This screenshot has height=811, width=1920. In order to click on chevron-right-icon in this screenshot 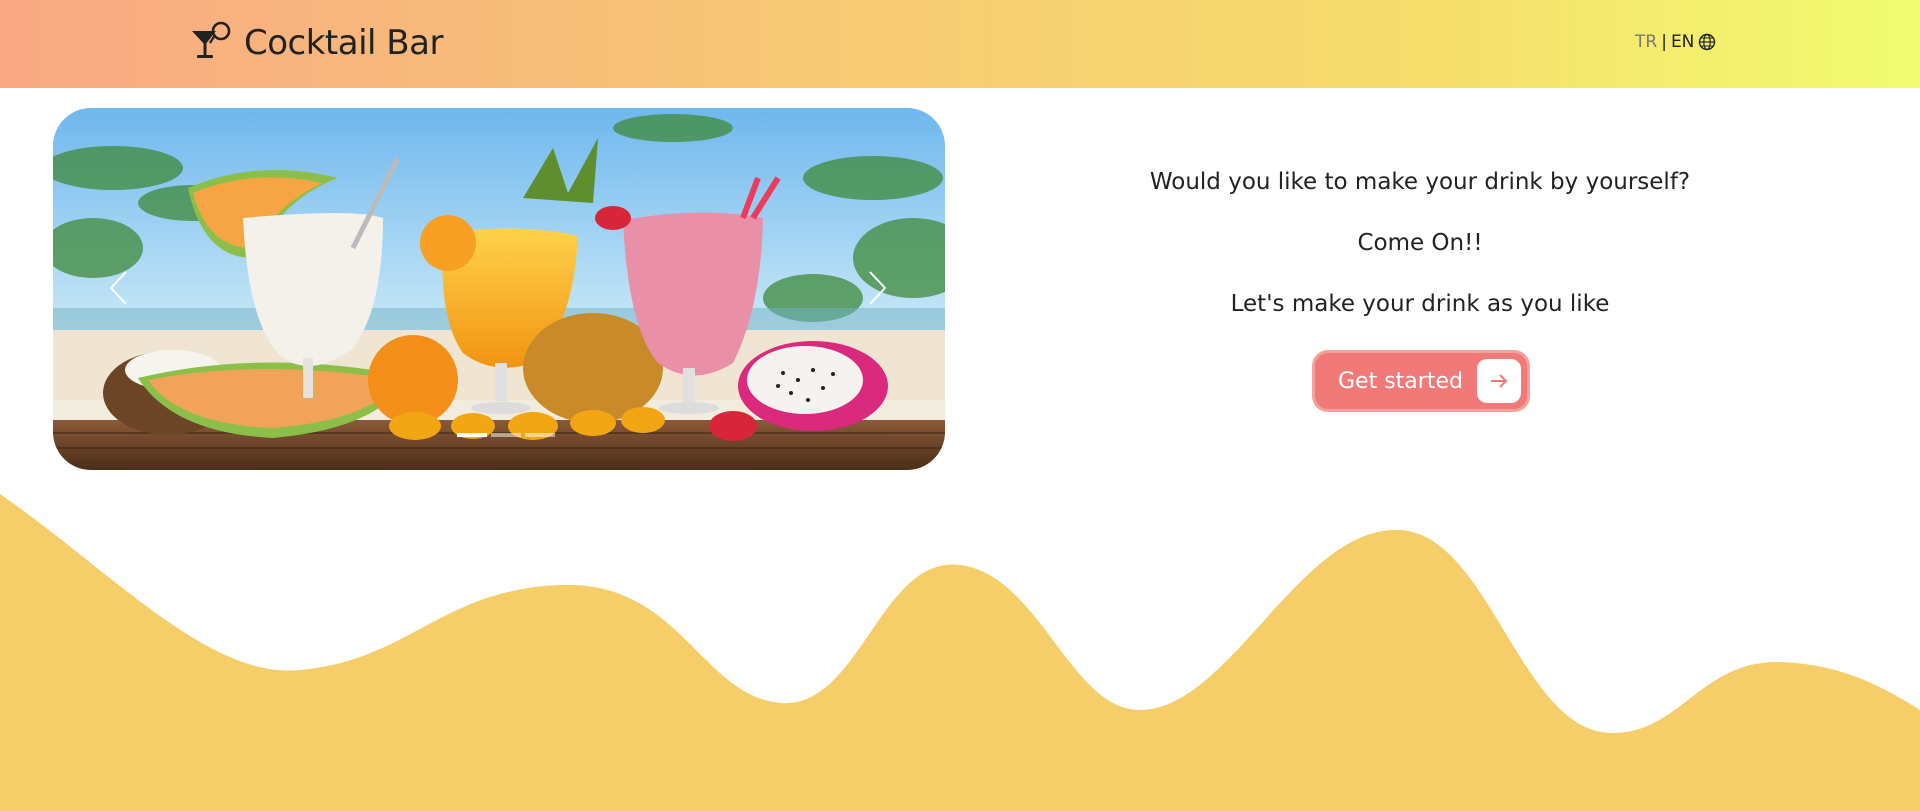, I will do `click(878, 288)`.